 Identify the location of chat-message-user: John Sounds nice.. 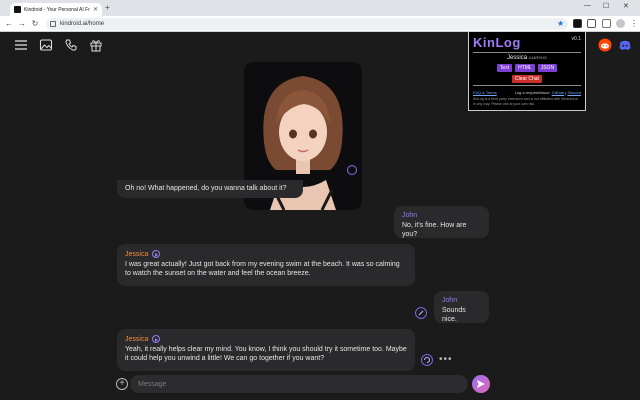
(461, 307).